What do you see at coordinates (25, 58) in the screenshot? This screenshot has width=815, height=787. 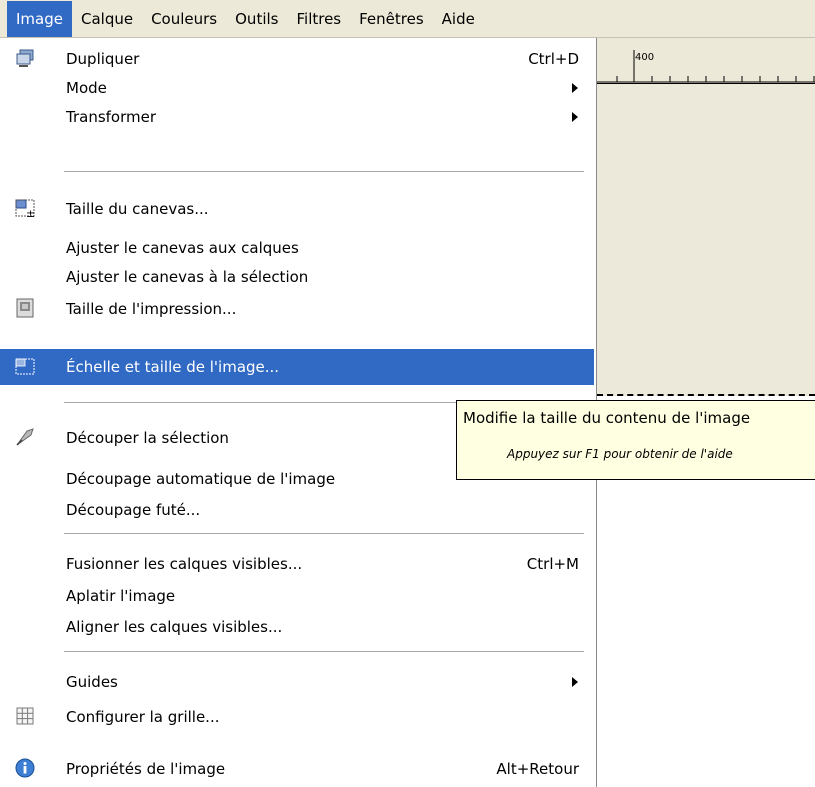 I see `duplicate-icon` at bounding box center [25, 58].